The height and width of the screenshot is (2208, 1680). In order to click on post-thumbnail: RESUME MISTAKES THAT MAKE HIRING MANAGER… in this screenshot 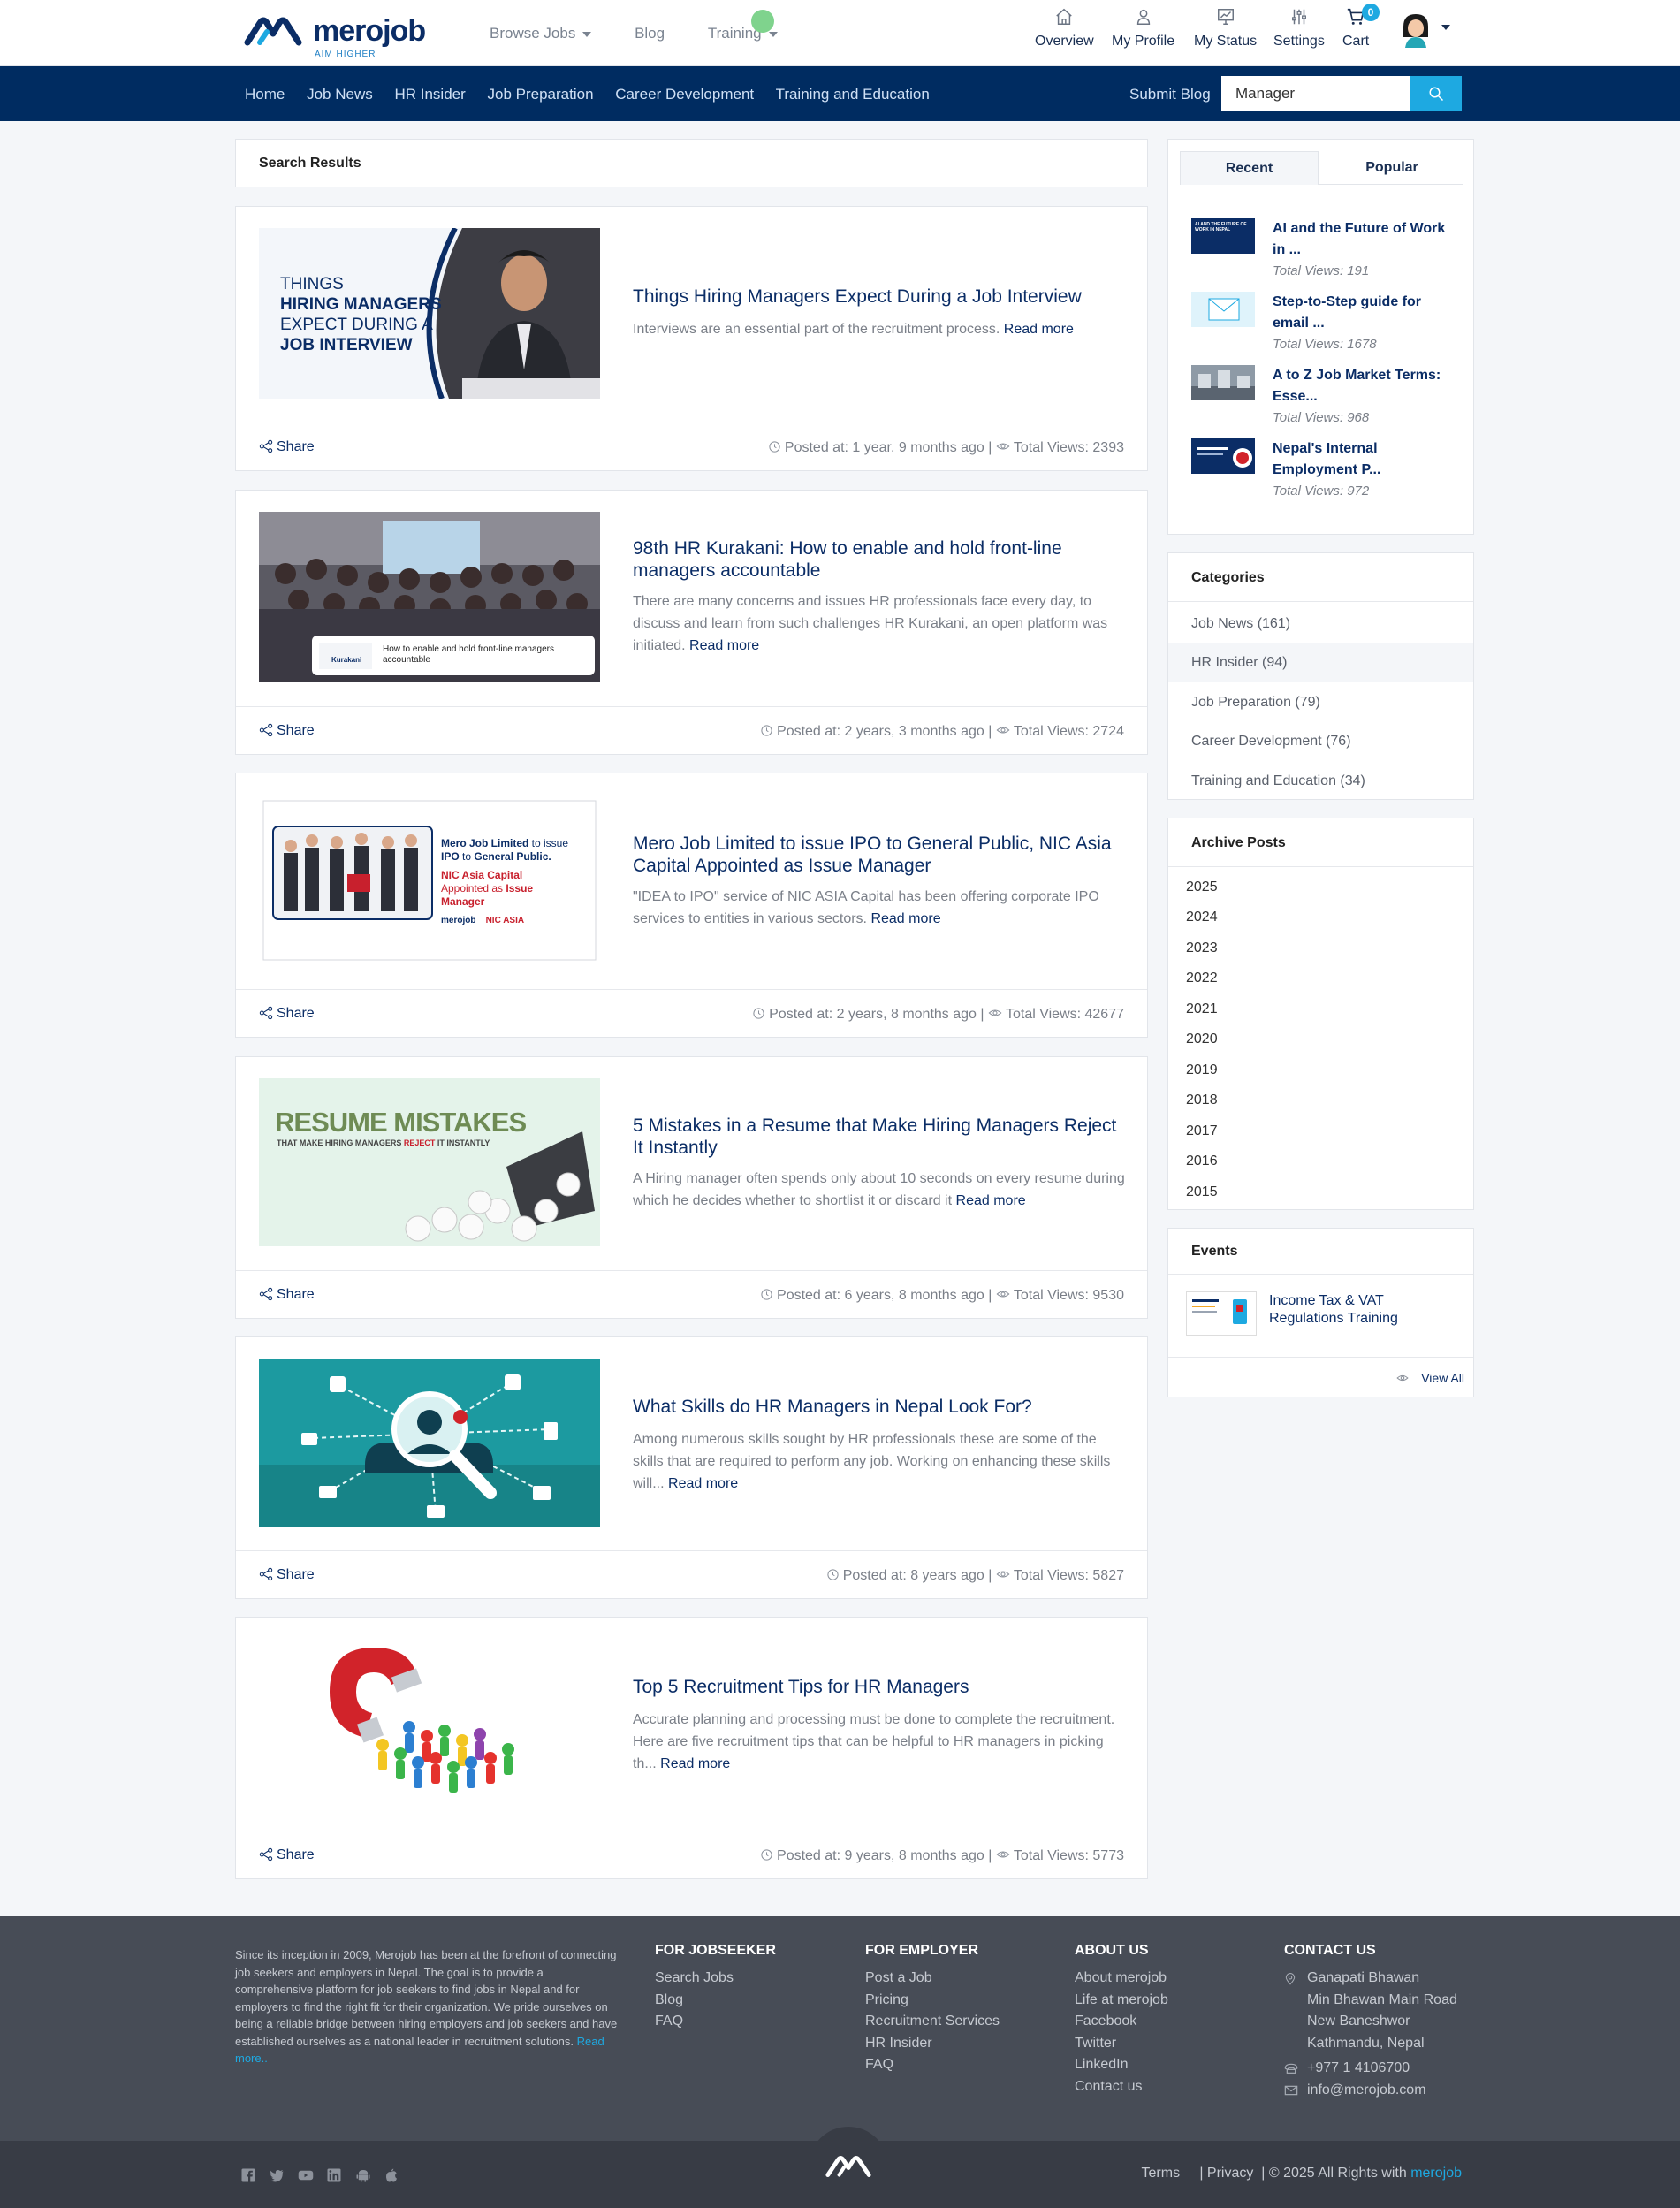, I will do `click(429, 1162)`.